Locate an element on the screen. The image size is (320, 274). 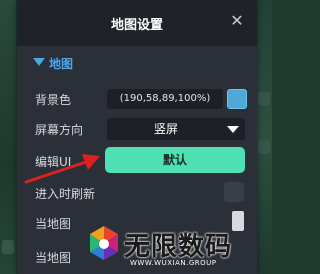
dialog-title-bar: 地图设置 ✕ is located at coordinates (137, 23).